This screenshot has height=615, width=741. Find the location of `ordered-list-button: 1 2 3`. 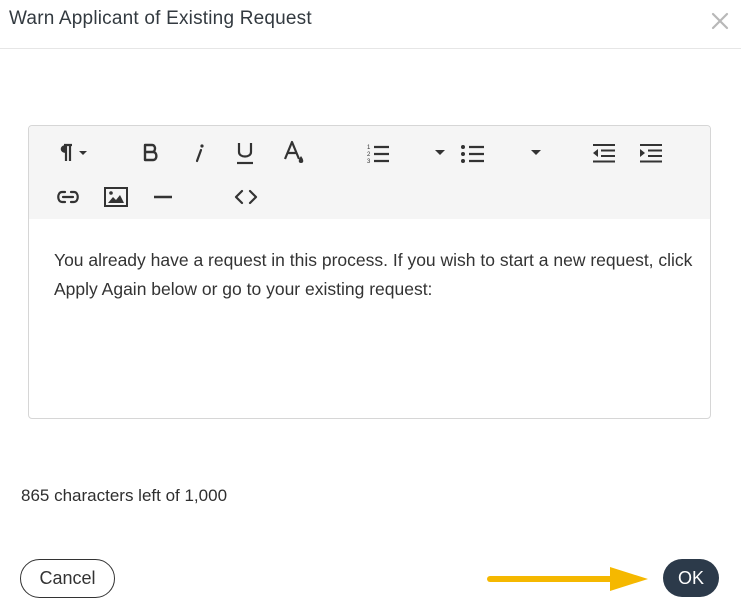

ordered-list-button: 1 2 3 is located at coordinates (378, 153).